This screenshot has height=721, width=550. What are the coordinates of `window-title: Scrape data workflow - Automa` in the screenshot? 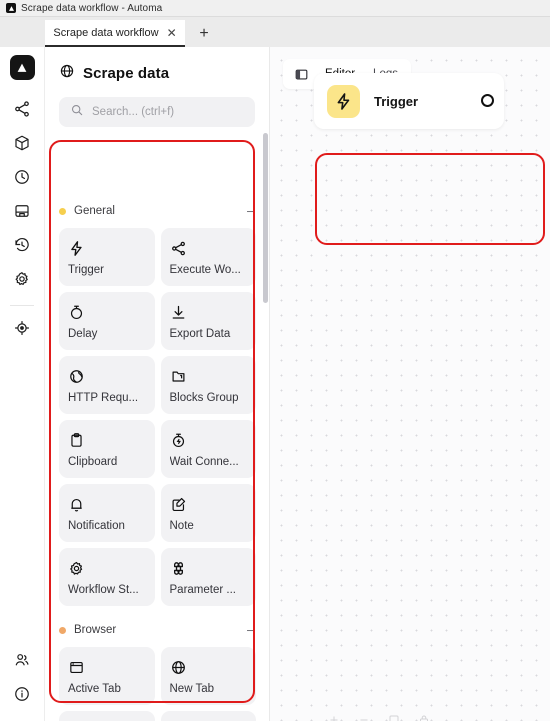 It's located at (92, 8).